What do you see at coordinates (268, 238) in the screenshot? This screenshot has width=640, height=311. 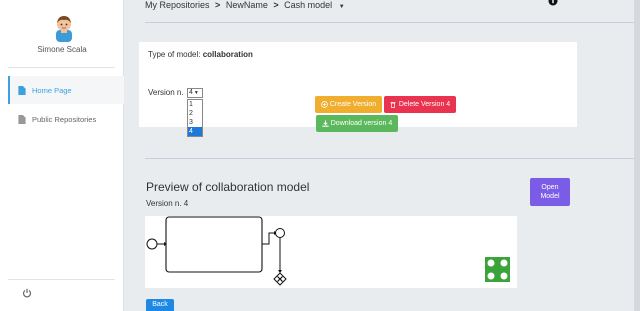 I see `sequence-flow` at bounding box center [268, 238].